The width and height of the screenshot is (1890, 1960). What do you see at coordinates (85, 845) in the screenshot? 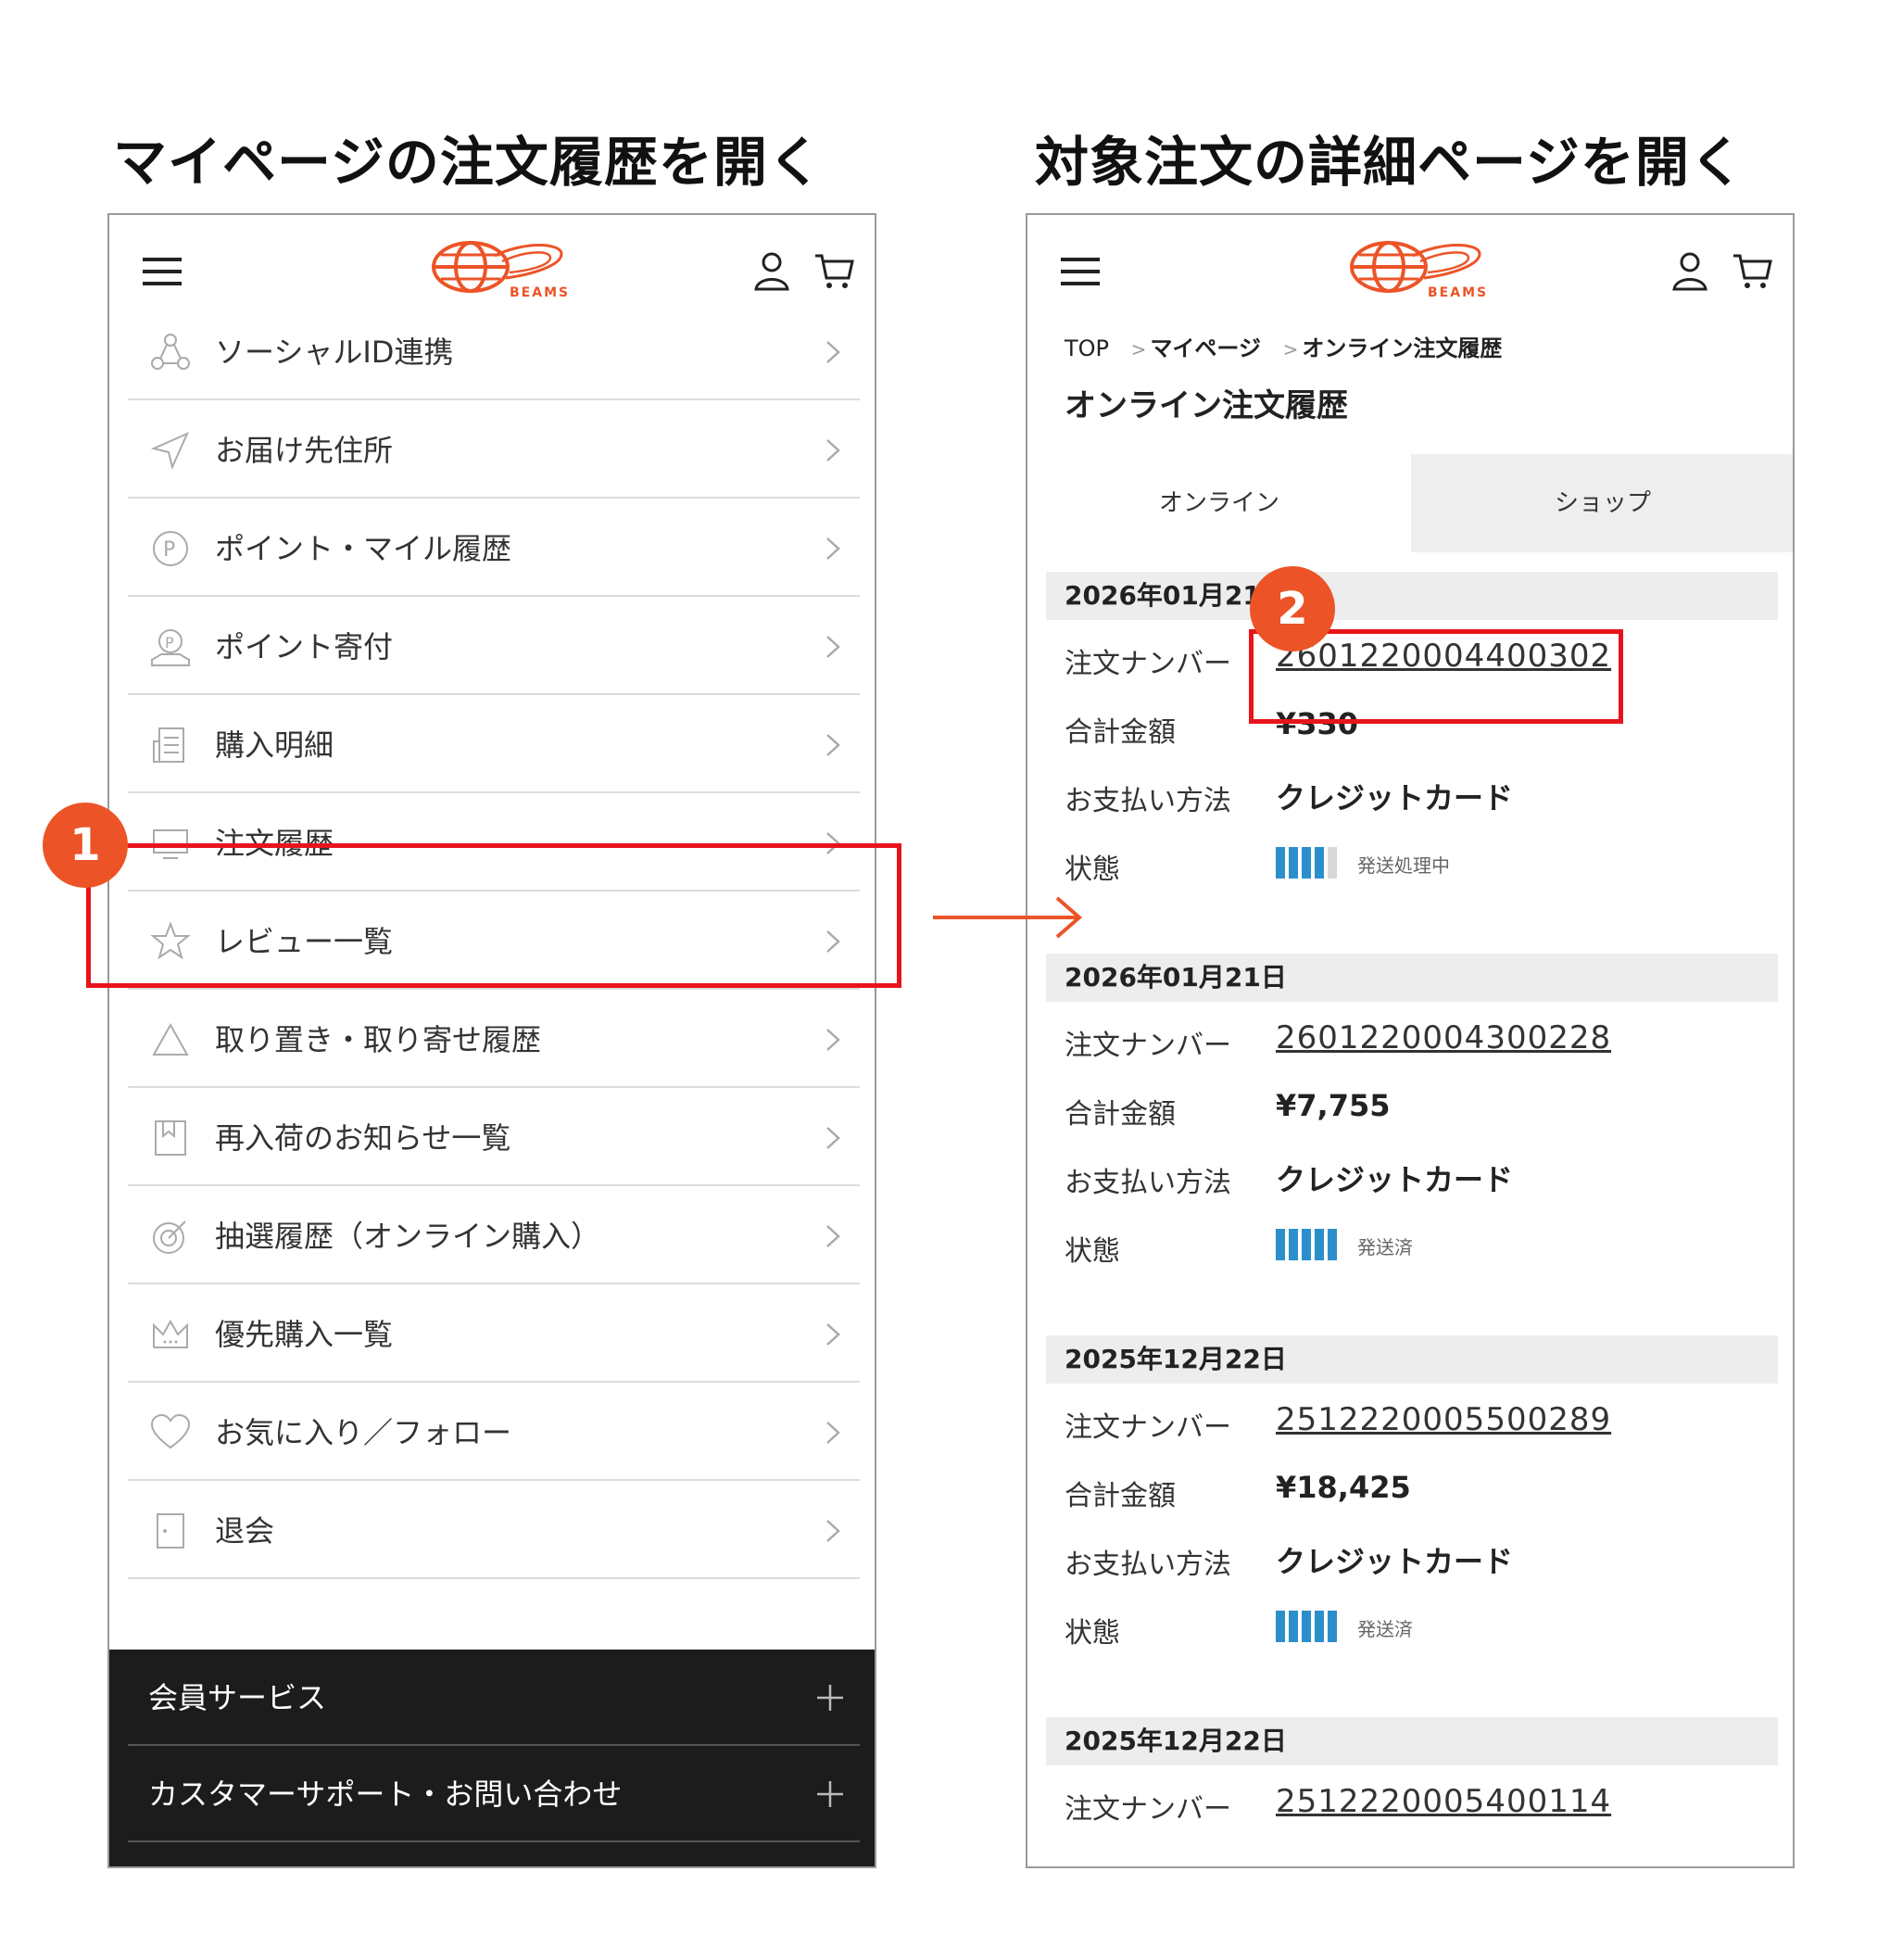
I see `step-badge-1: 1` at bounding box center [85, 845].